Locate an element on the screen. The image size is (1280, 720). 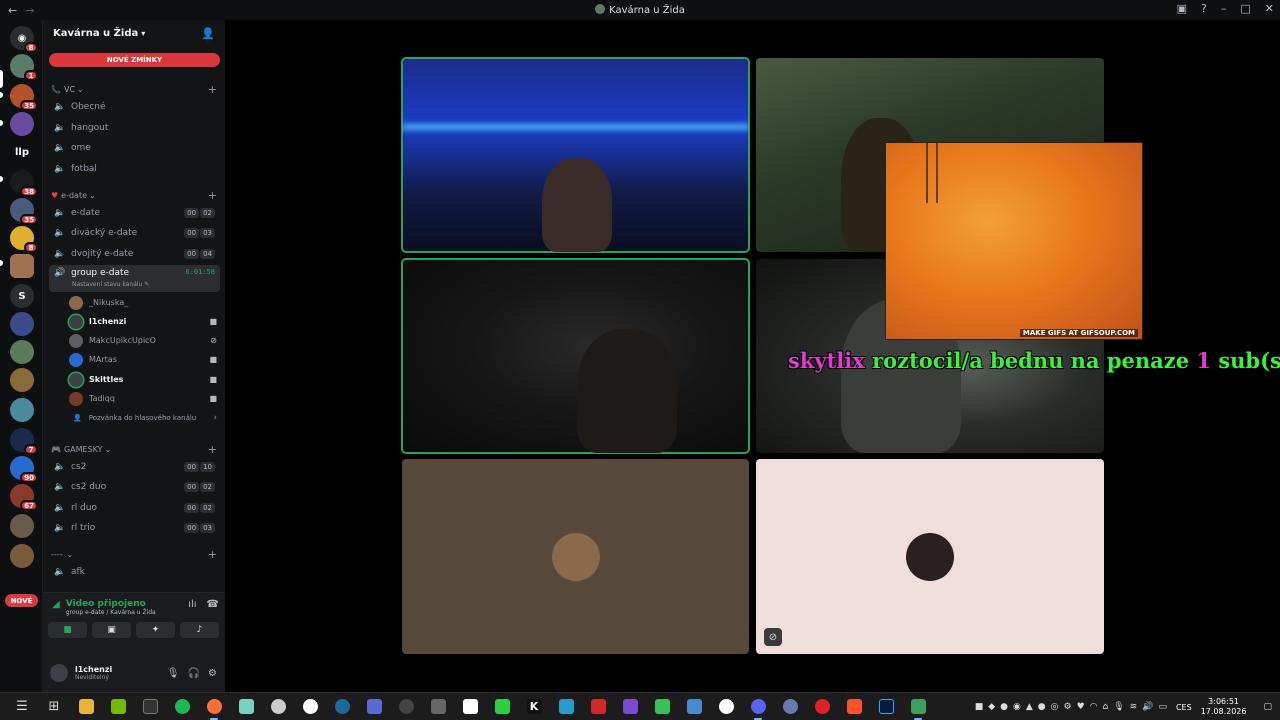
server-llp: llp is located at coordinates (22, 152).